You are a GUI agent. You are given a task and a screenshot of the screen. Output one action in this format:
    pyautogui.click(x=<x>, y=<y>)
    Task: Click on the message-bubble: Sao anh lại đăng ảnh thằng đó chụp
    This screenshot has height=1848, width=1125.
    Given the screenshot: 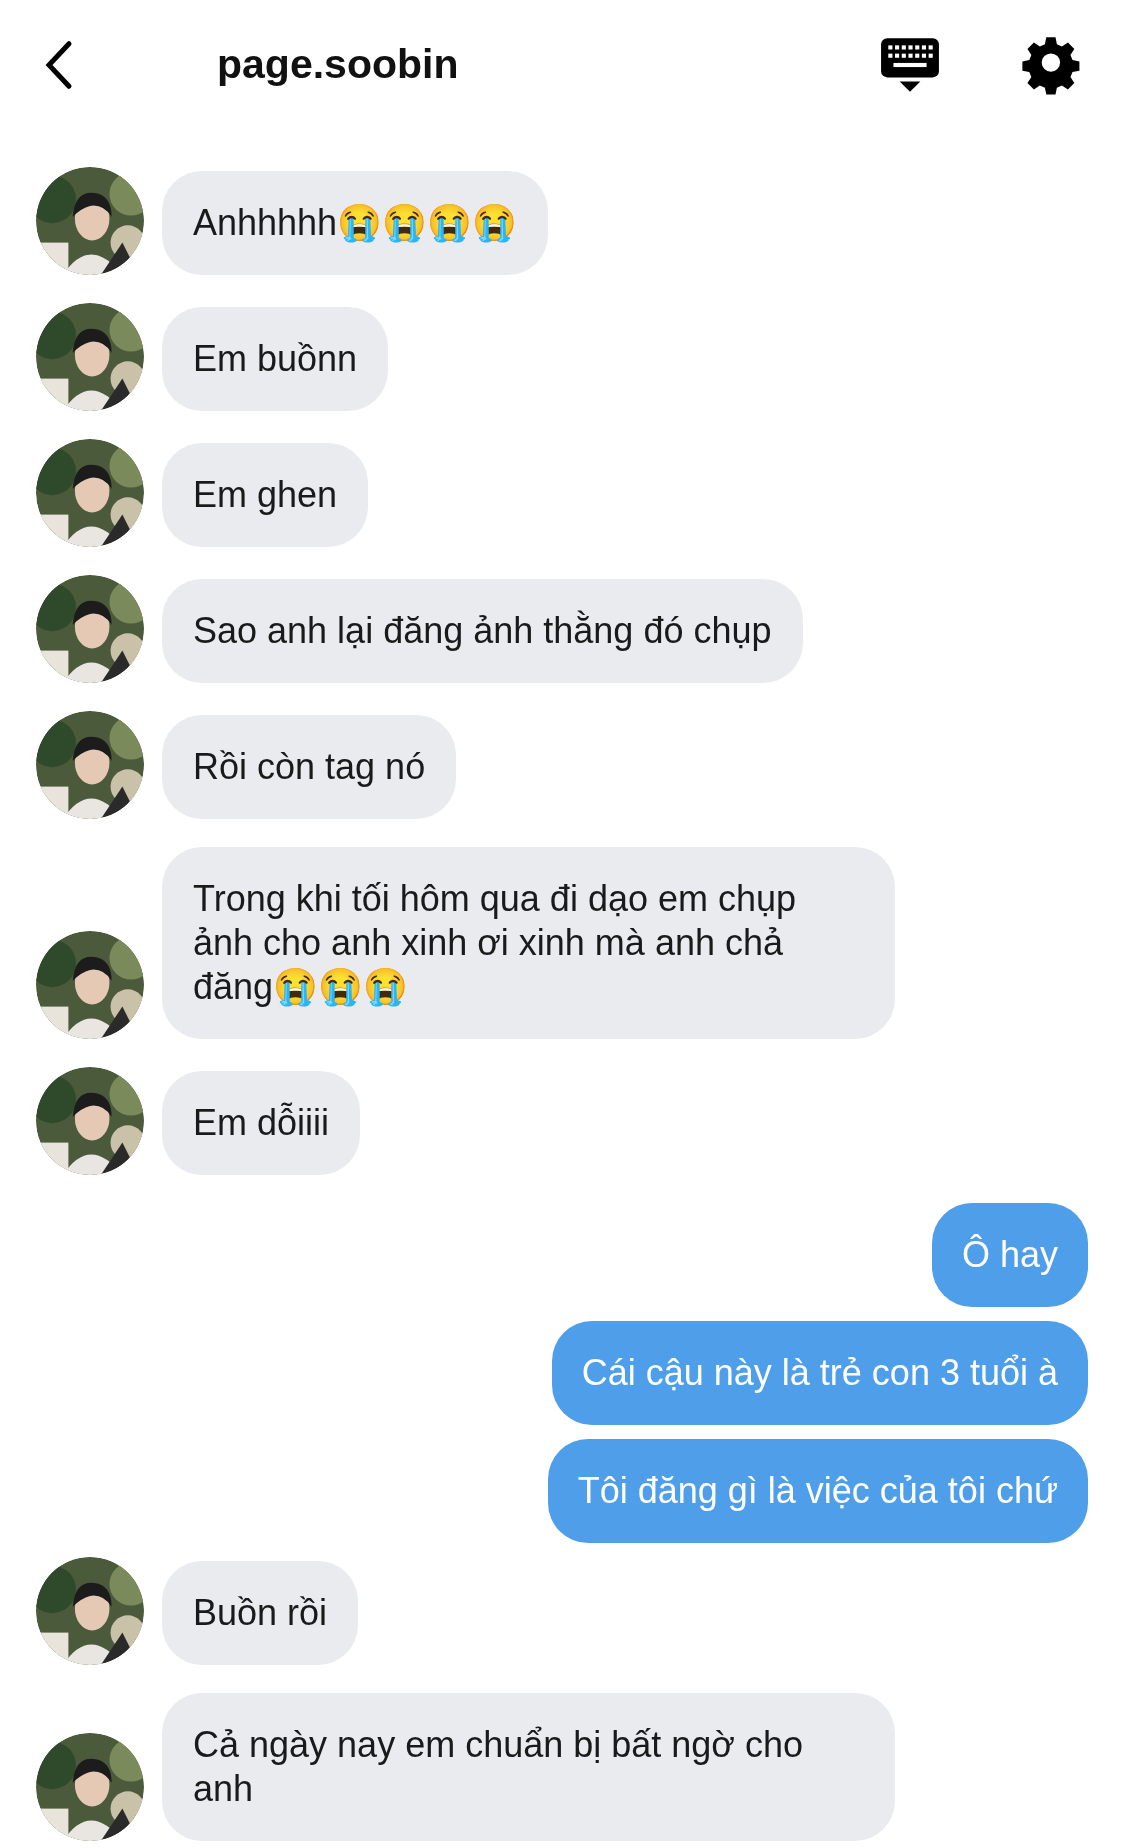 What is the action you would take?
    pyautogui.click(x=482, y=631)
    